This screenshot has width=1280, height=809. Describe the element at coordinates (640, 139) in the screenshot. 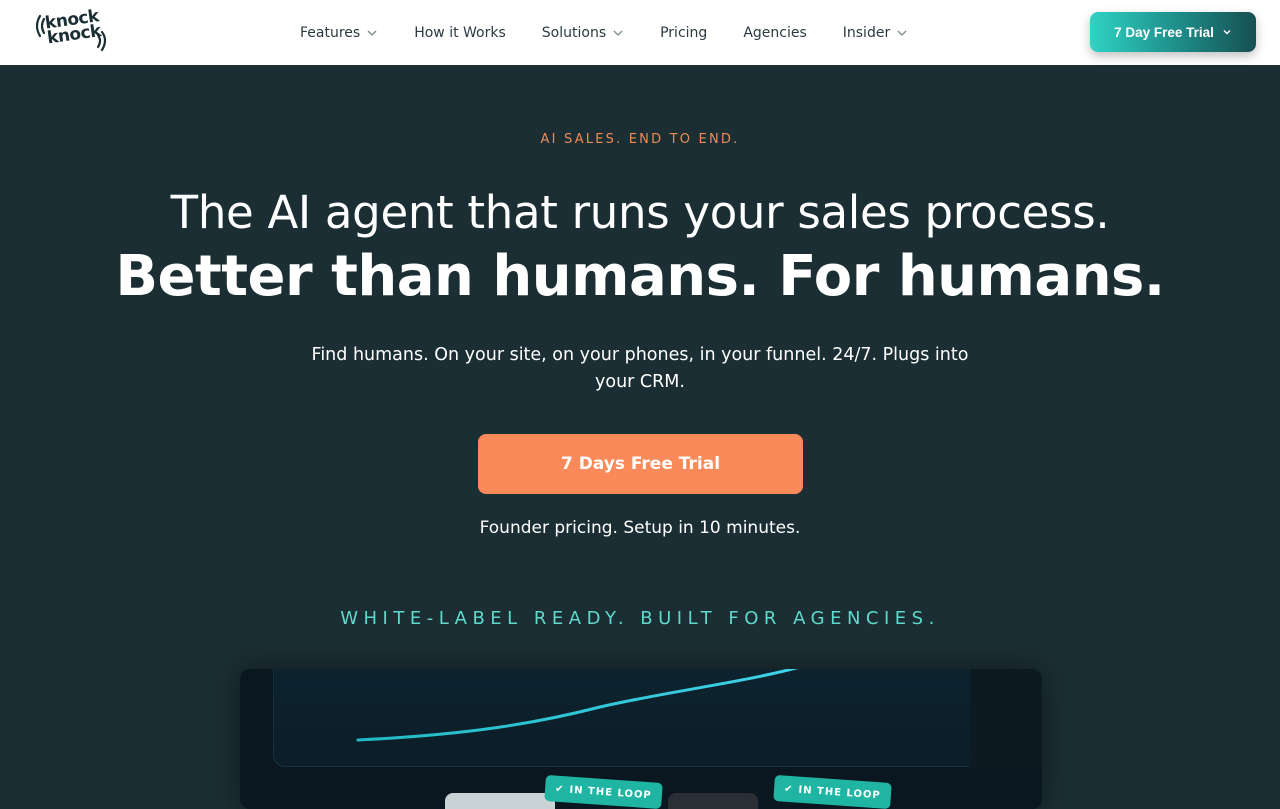

I see `hero-eyebrow: AI SALES. END TO END.` at that location.